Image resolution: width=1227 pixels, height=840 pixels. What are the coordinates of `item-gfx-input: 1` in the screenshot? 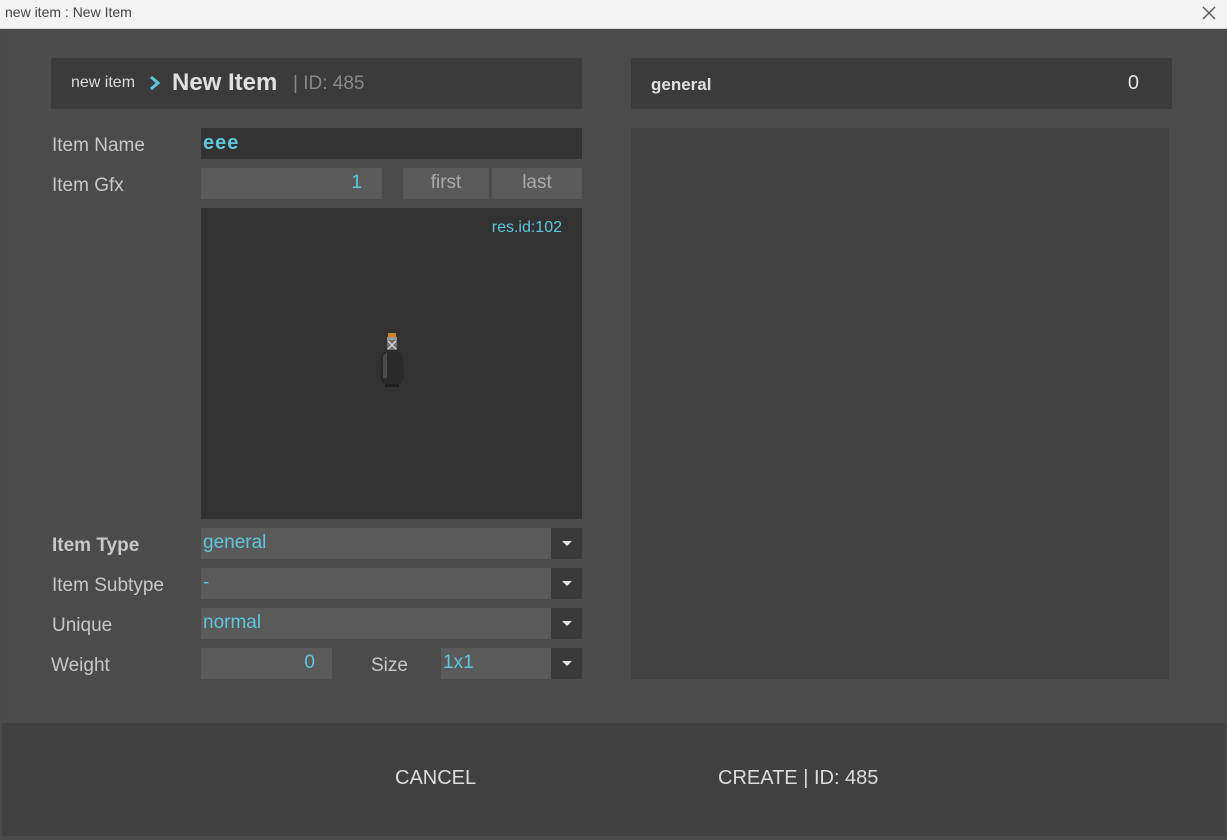 It's located at (291, 183).